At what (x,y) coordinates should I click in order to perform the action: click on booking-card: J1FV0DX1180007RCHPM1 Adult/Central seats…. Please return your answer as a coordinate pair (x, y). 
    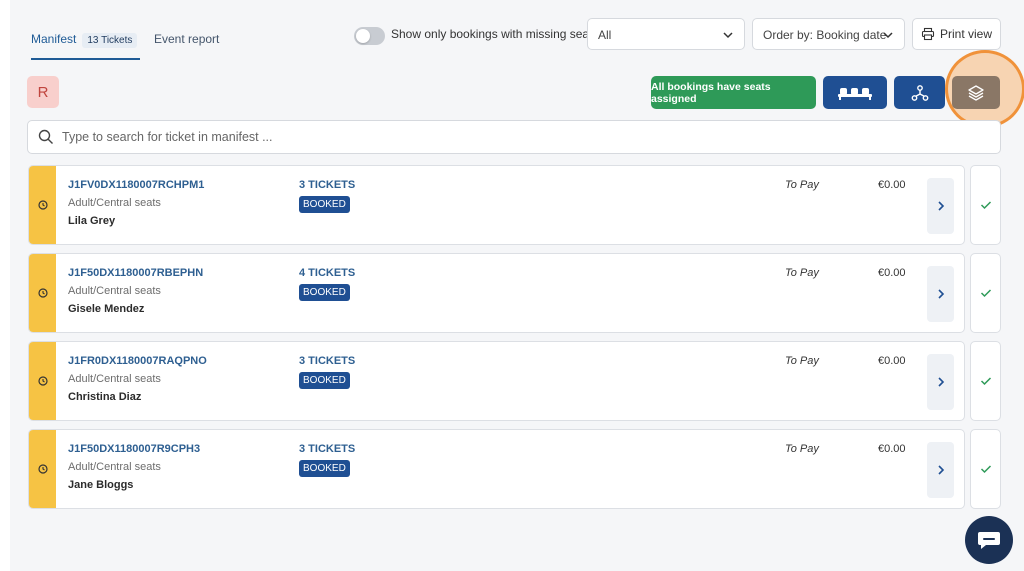
    Looking at the image, I should click on (496, 205).